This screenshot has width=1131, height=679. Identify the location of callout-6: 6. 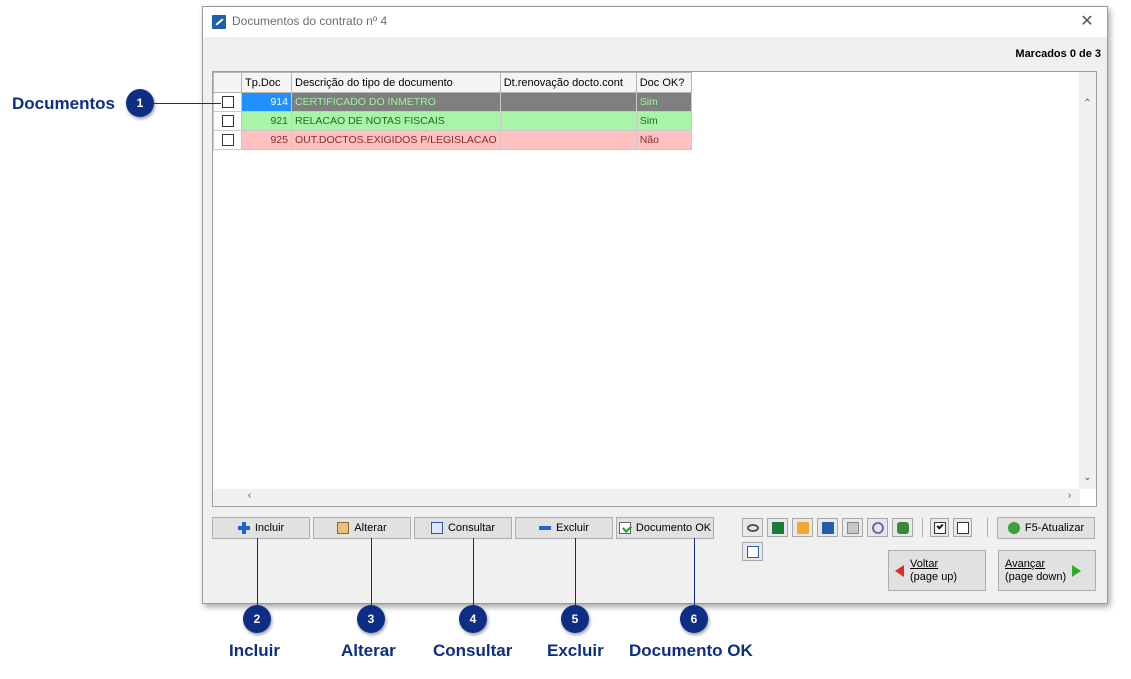
(694, 619).